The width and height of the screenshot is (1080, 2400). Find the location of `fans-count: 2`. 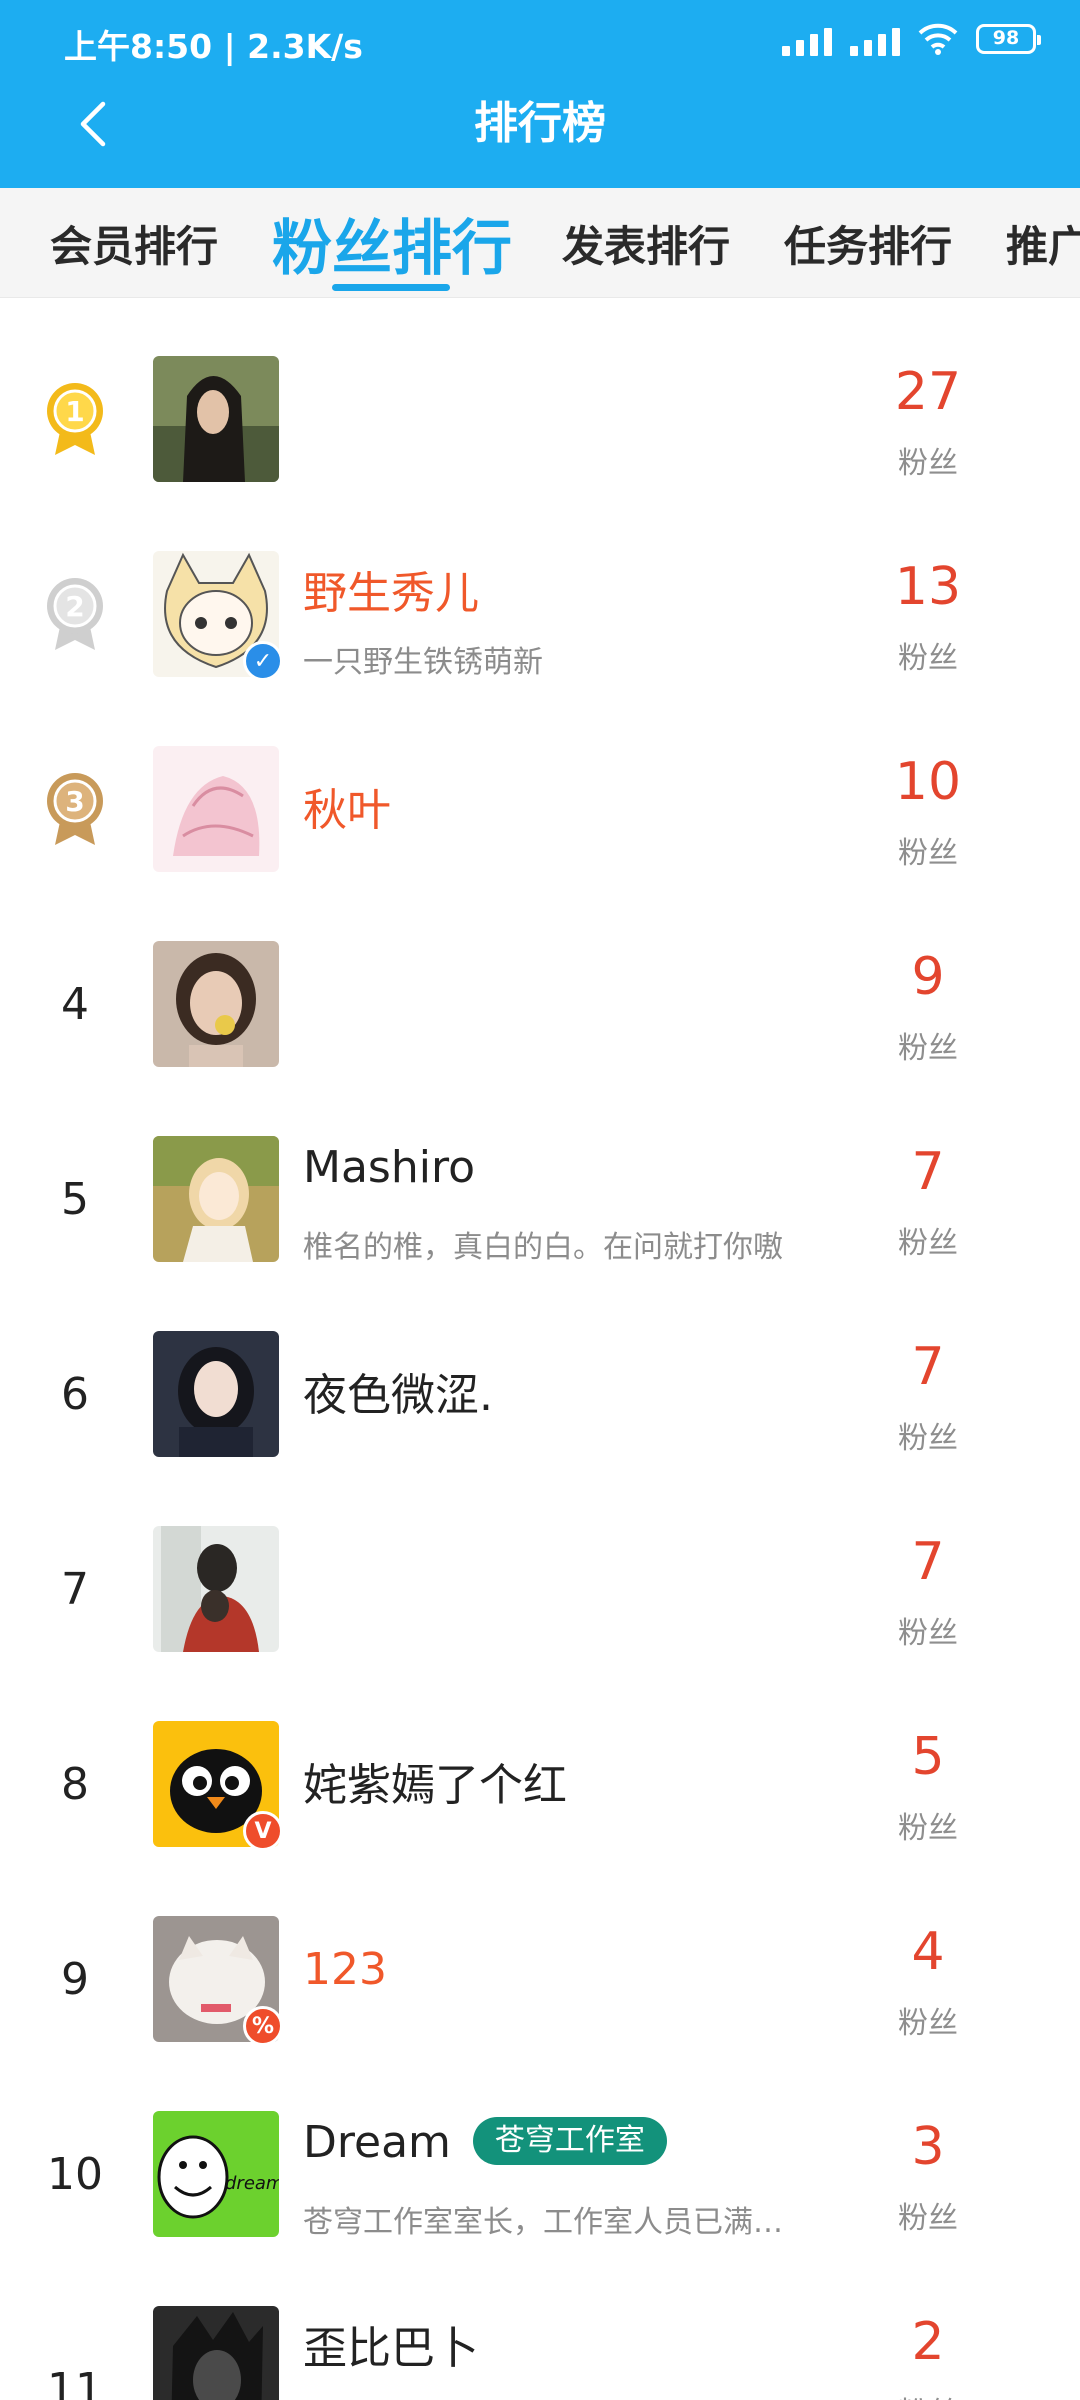

fans-count: 2 is located at coordinates (928, 2342).